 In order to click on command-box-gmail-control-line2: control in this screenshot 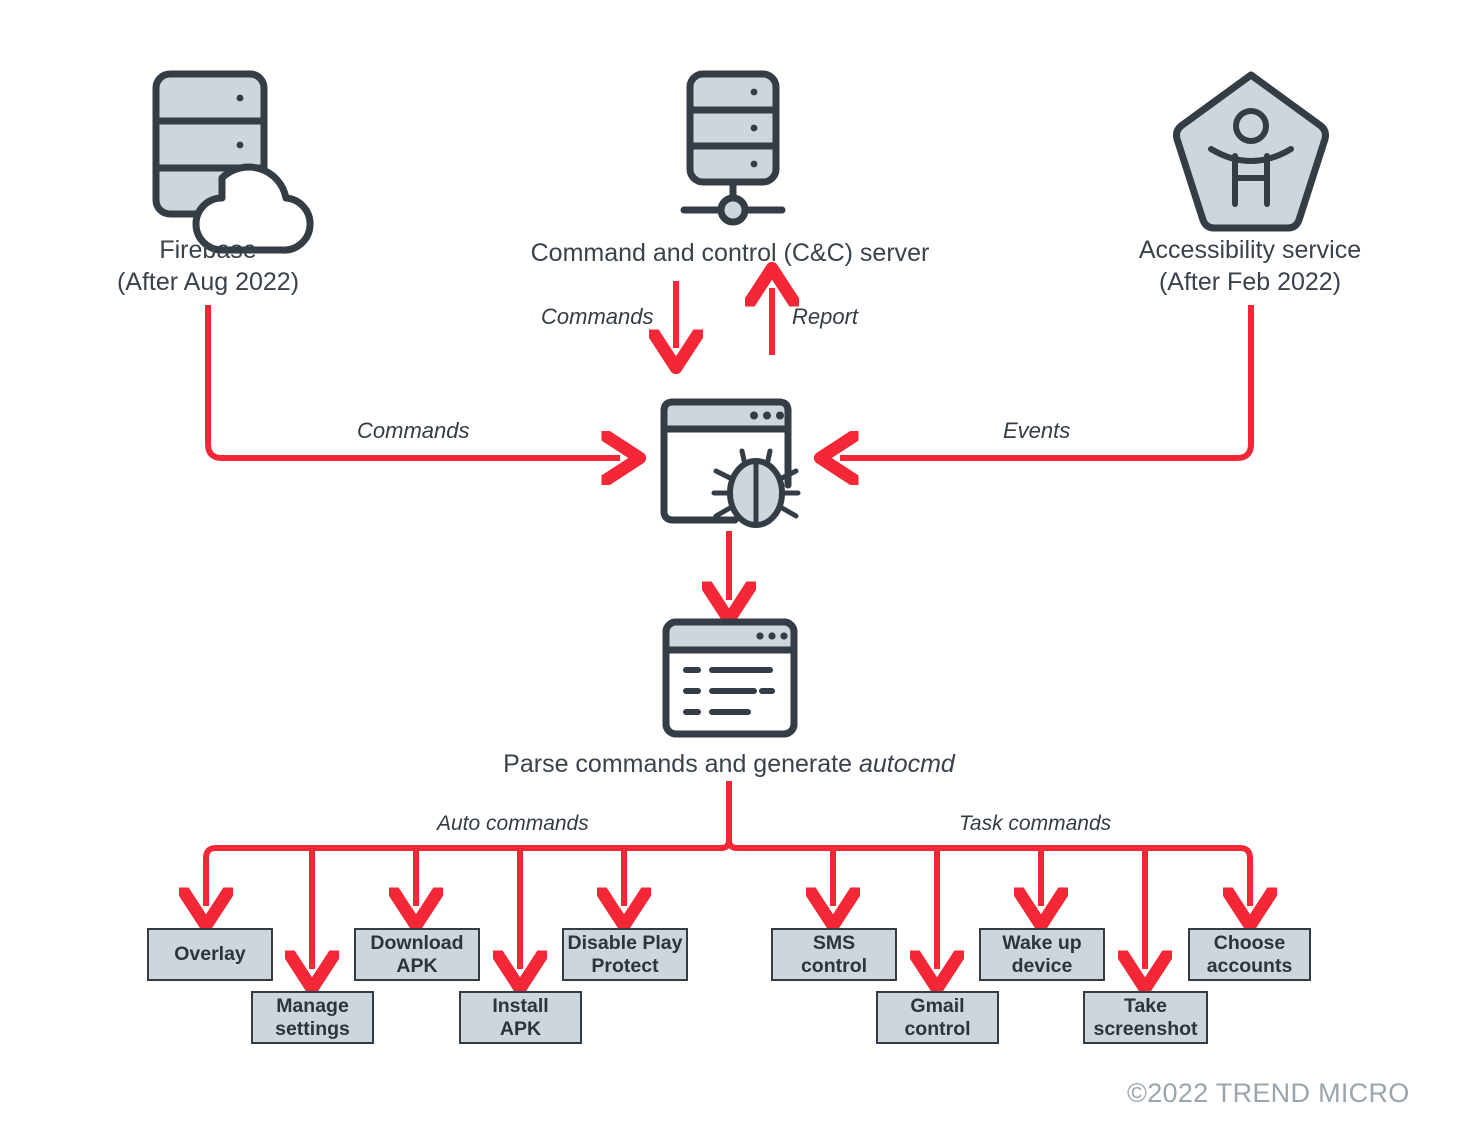, I will do `click(937, 1028)`.